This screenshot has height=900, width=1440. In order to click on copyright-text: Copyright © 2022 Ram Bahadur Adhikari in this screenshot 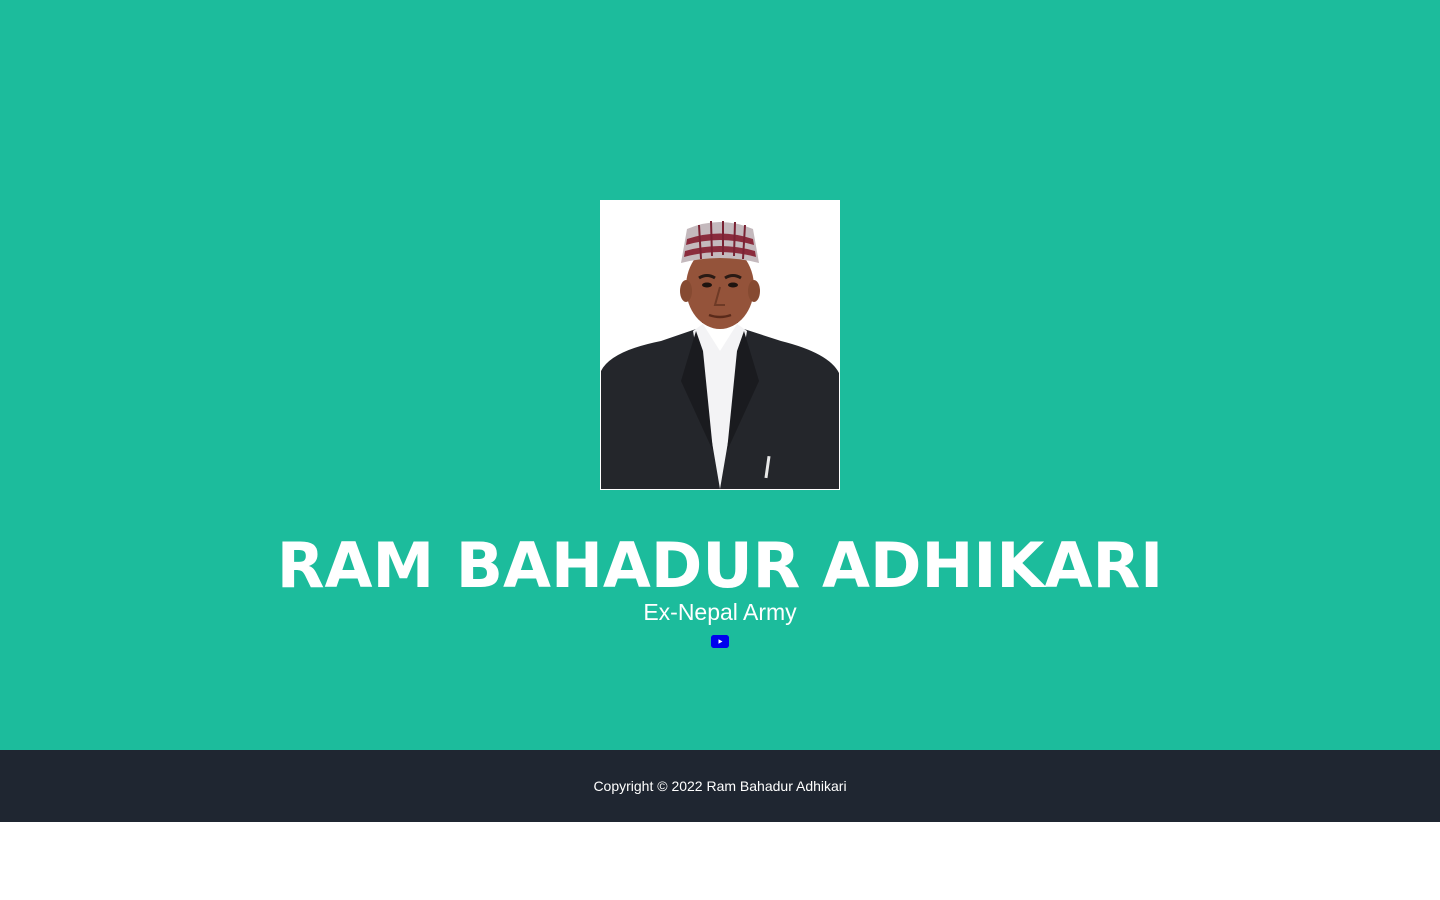, I will do `click(720, 786)`.